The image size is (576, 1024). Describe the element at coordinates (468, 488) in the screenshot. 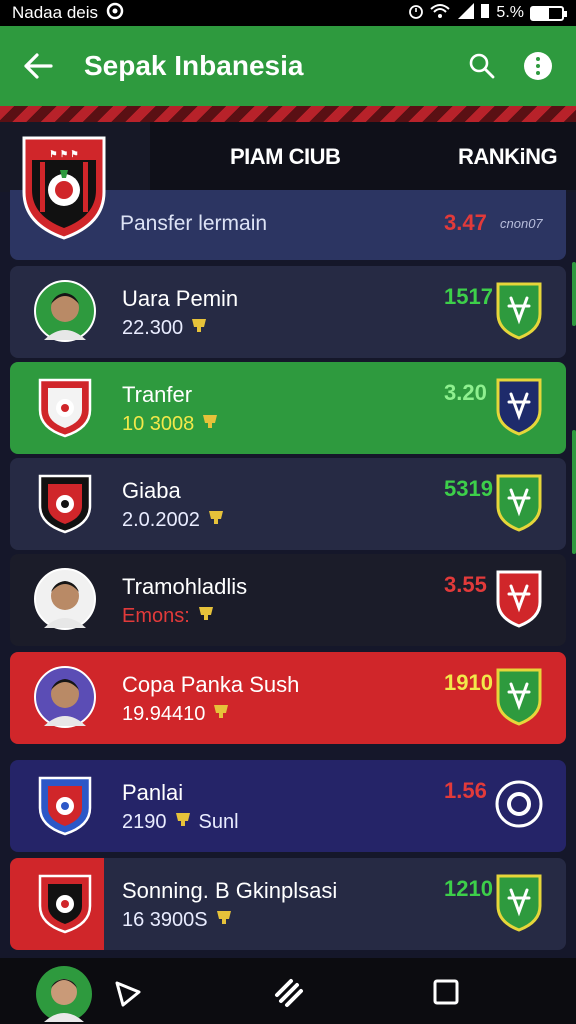

I see `item-score: 5319` at that location.